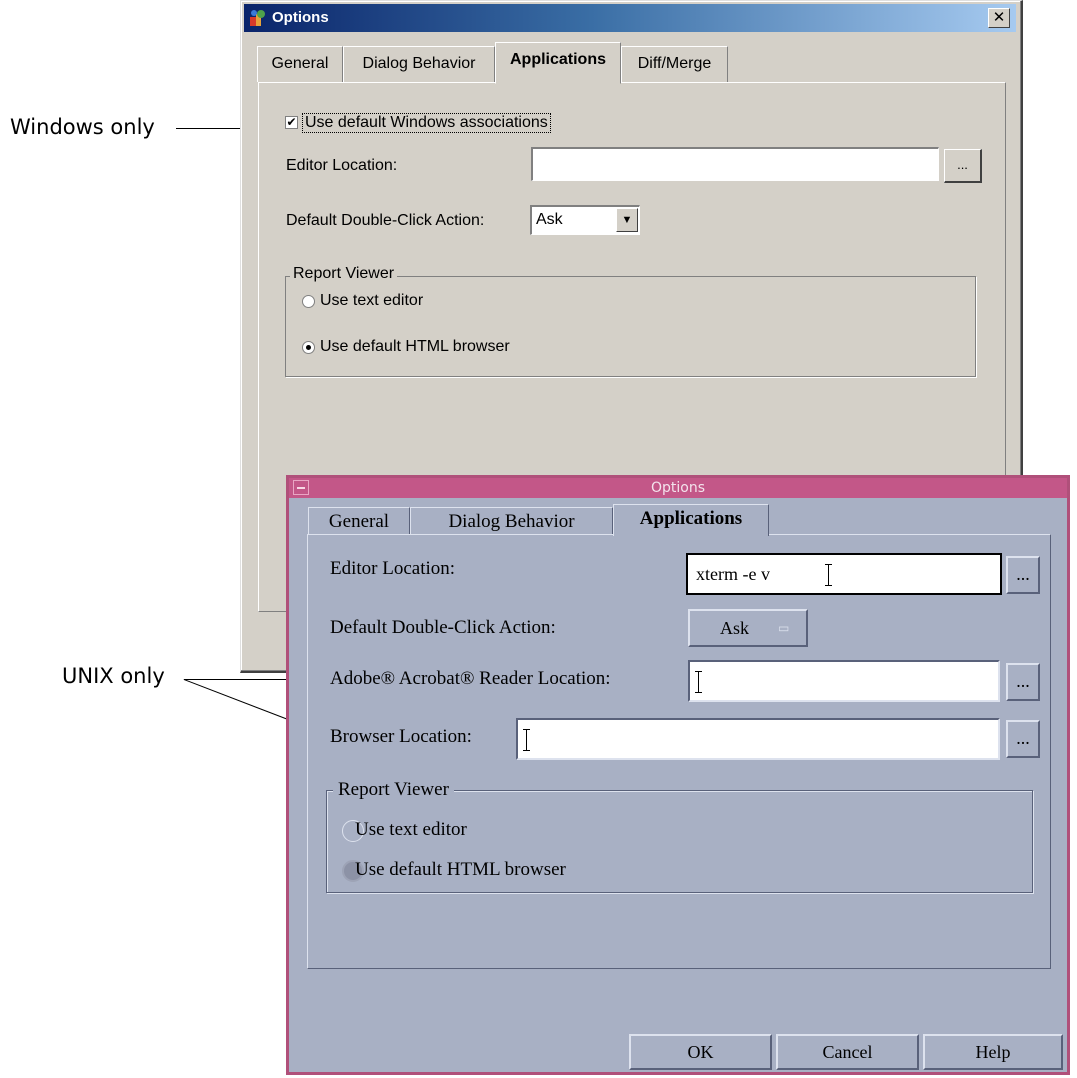 This screenshot has height=1078, width=1077. I want to click on unix-tab-general: General, so click(359, 521).